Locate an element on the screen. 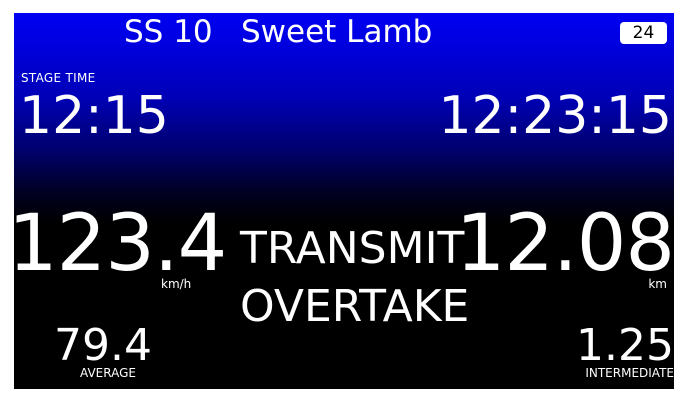 Image resolution: width=674 pixels, height=402 pixels. distance-value: 12.08 is located at coordinates (564, 244).